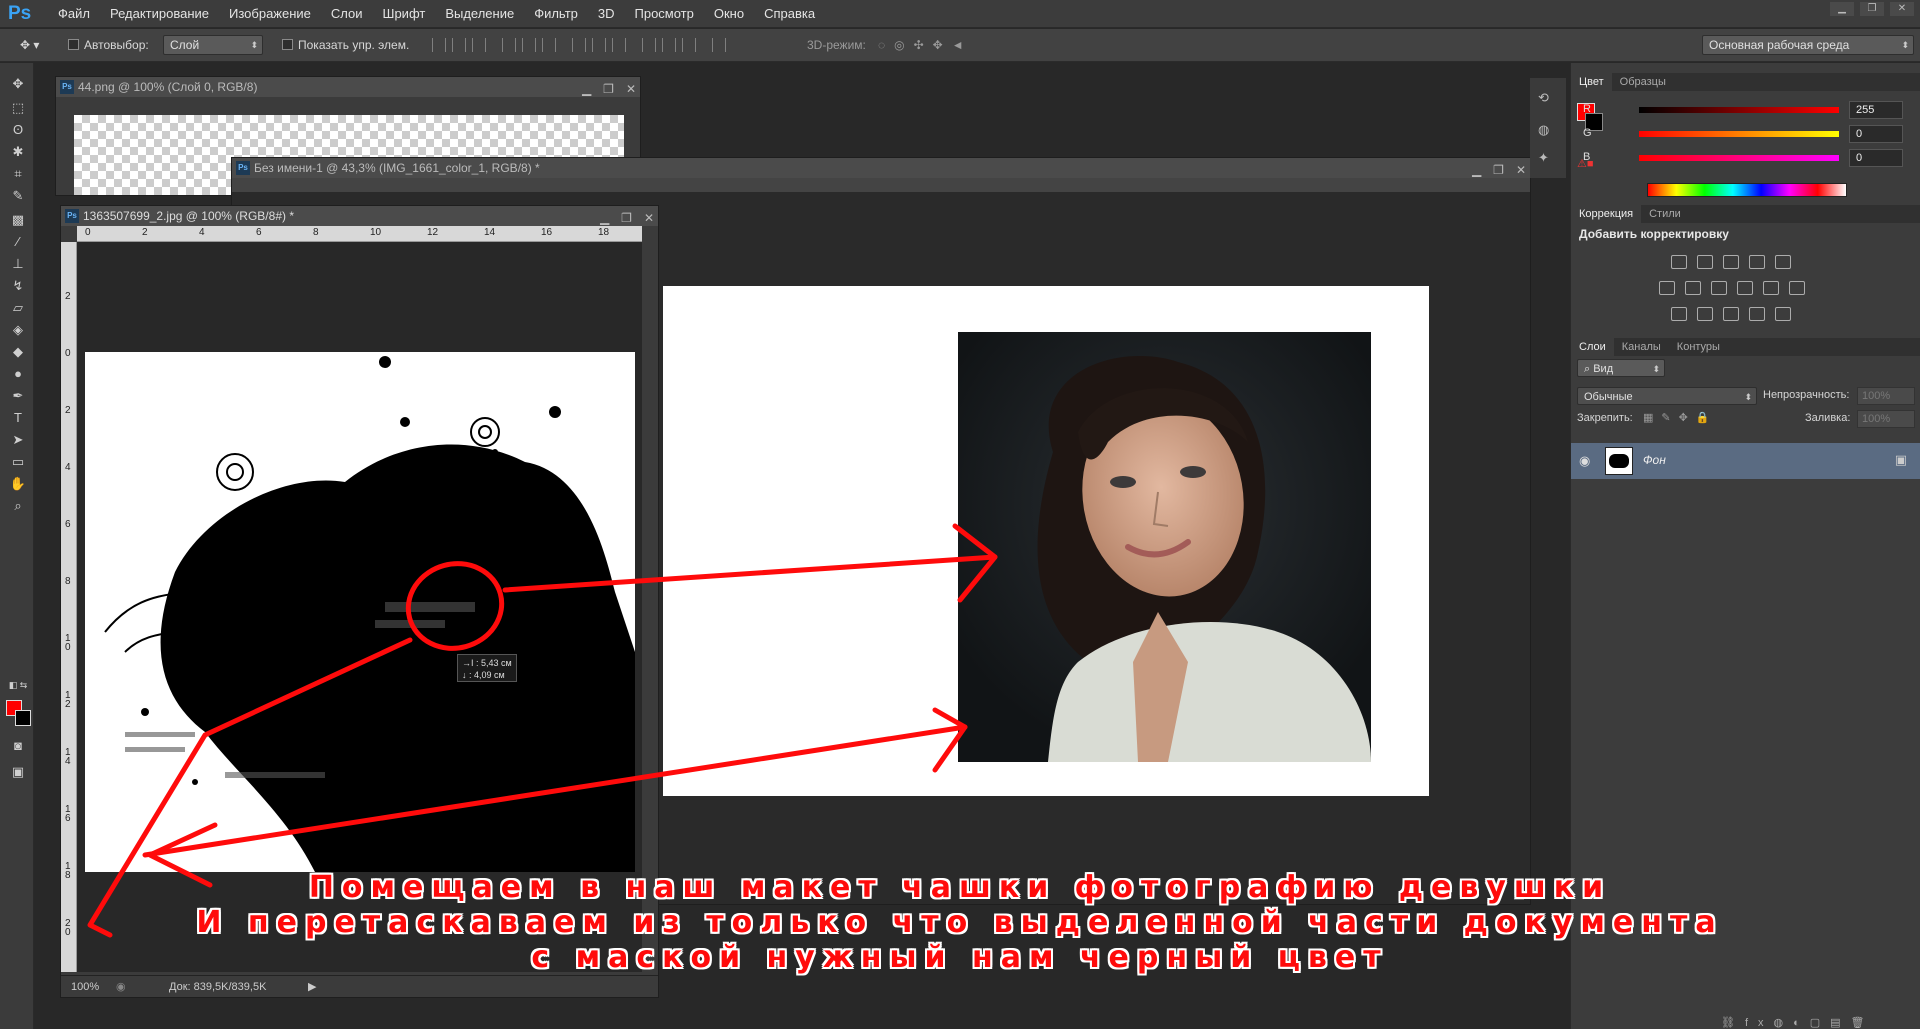  What do you see at coordinates (669, 45) in the screenshot?
I see `distribute-hcenter-icon` at bounding box center [669, 45].